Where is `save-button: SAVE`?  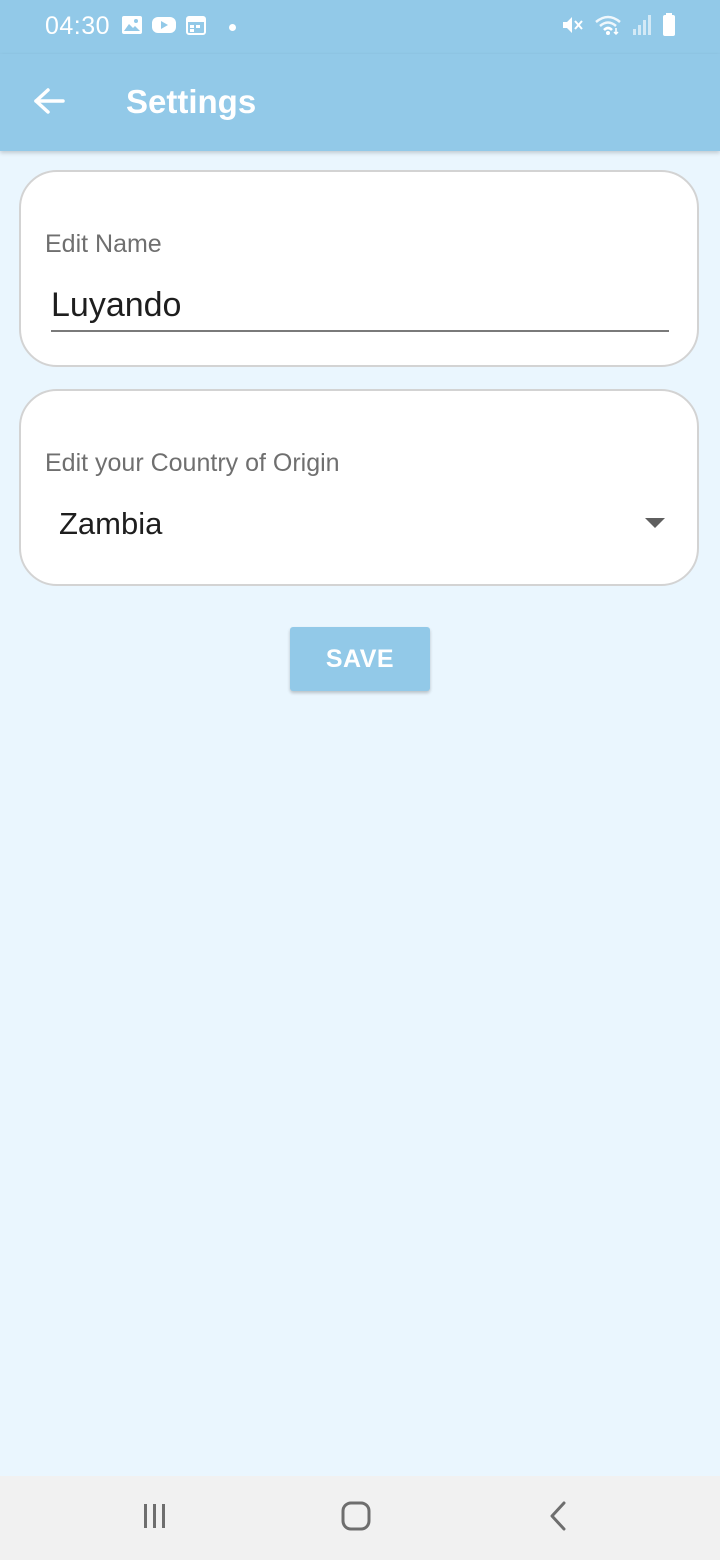 save-button: SAVE is located at coordinates (360, 659).